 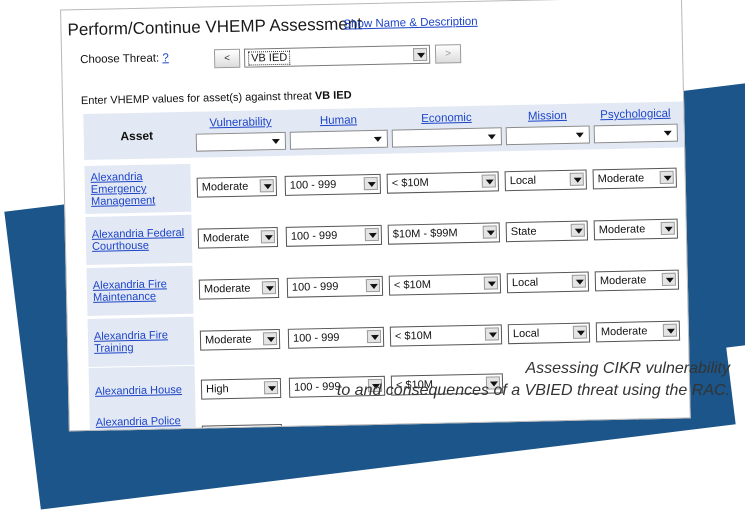 I want to click on asset-link: Alexandria Fire Training, so click(x=141, y=341).